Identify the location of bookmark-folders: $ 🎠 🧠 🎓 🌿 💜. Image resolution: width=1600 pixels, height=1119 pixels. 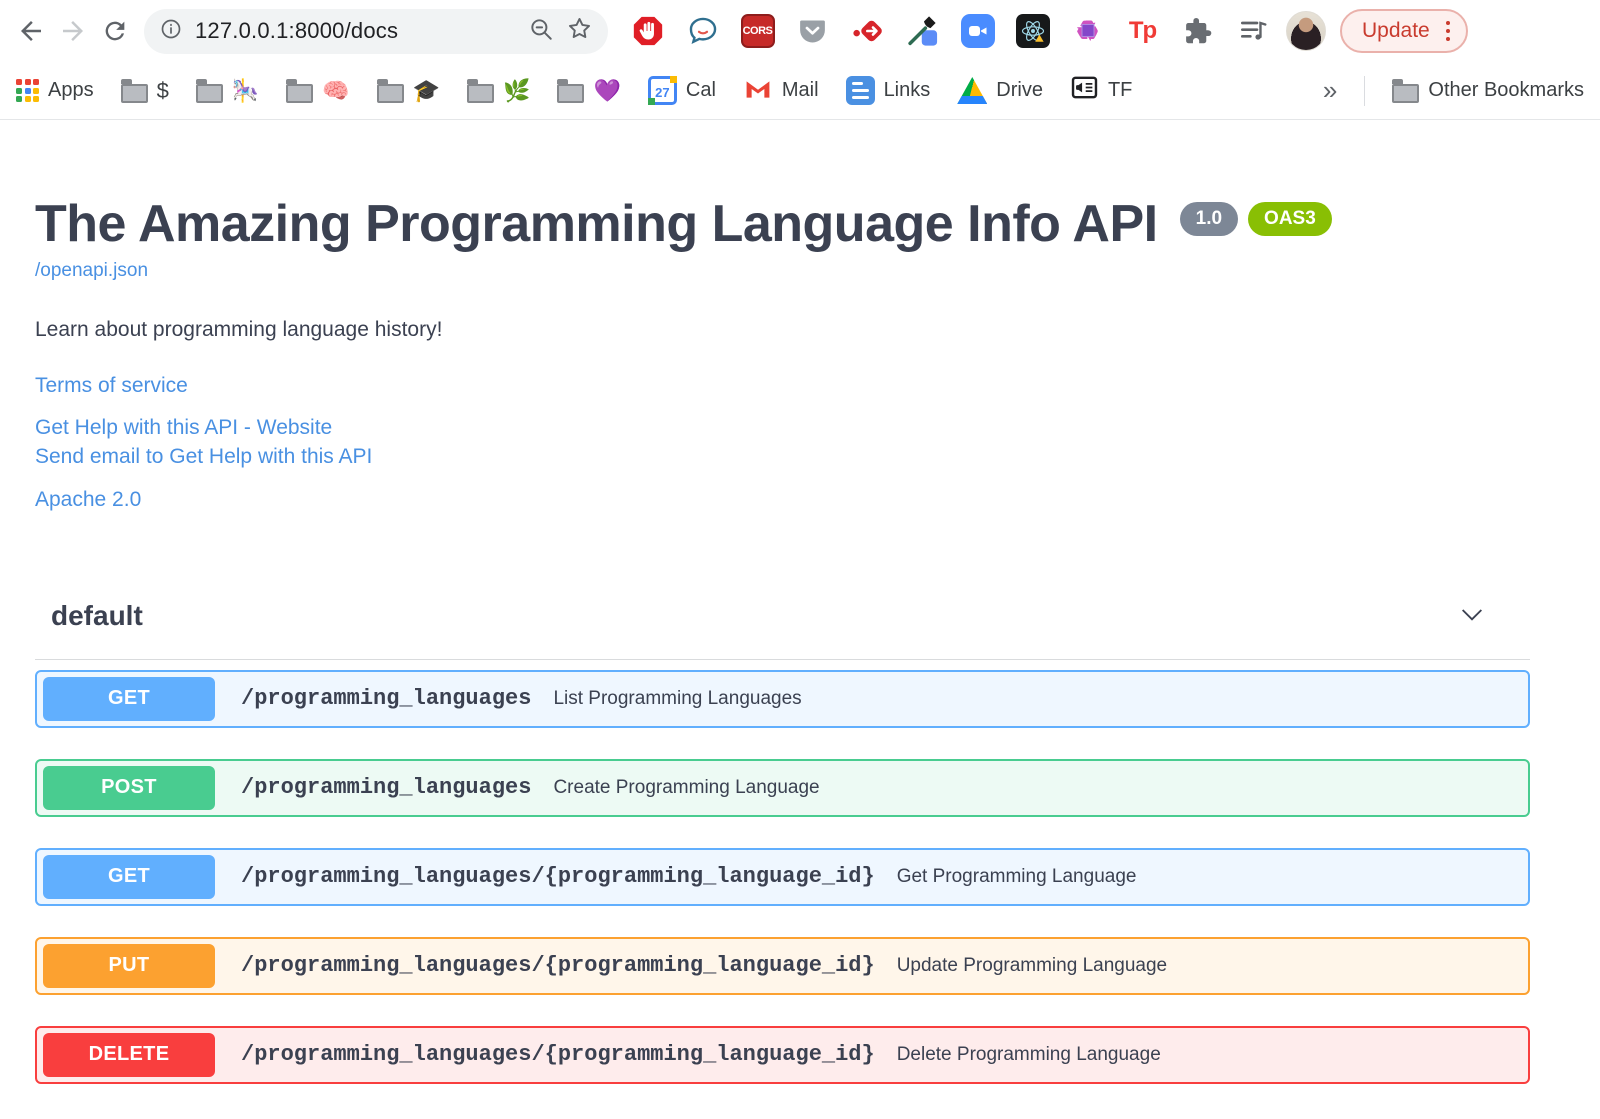
(370, 90).